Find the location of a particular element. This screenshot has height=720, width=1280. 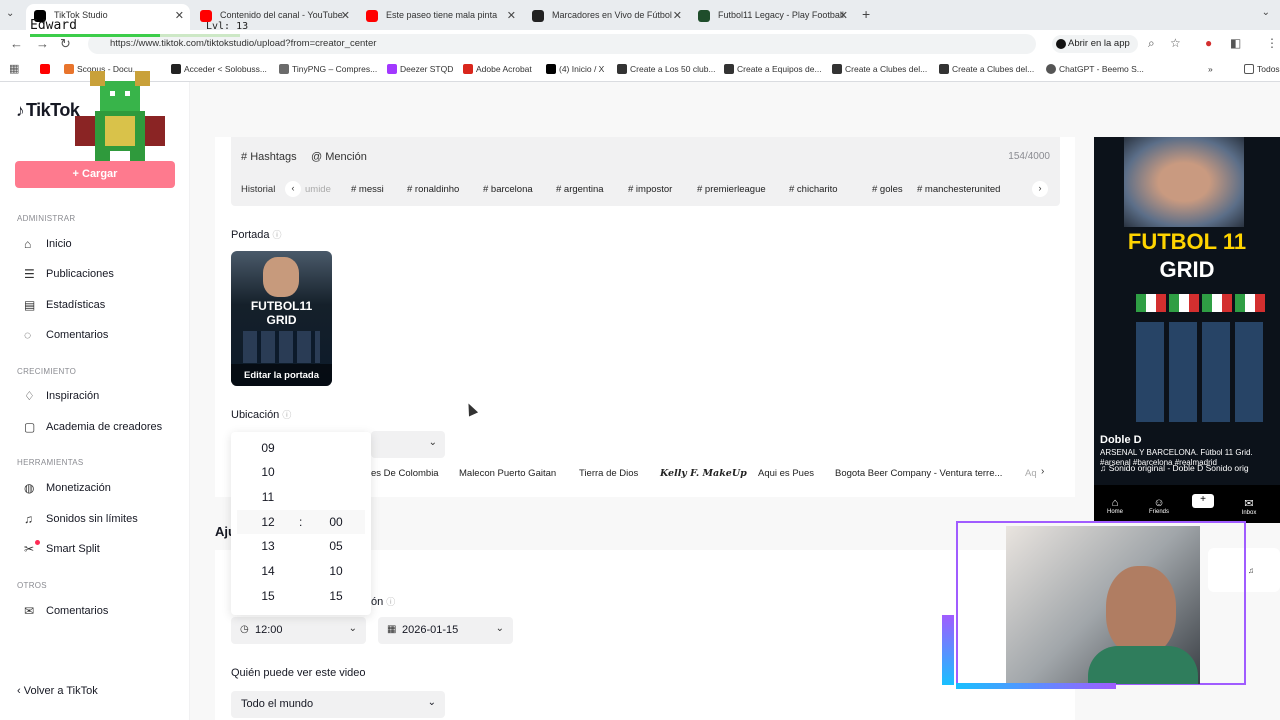

hashtag-chip: # goles is located at coordinates (887, 189).